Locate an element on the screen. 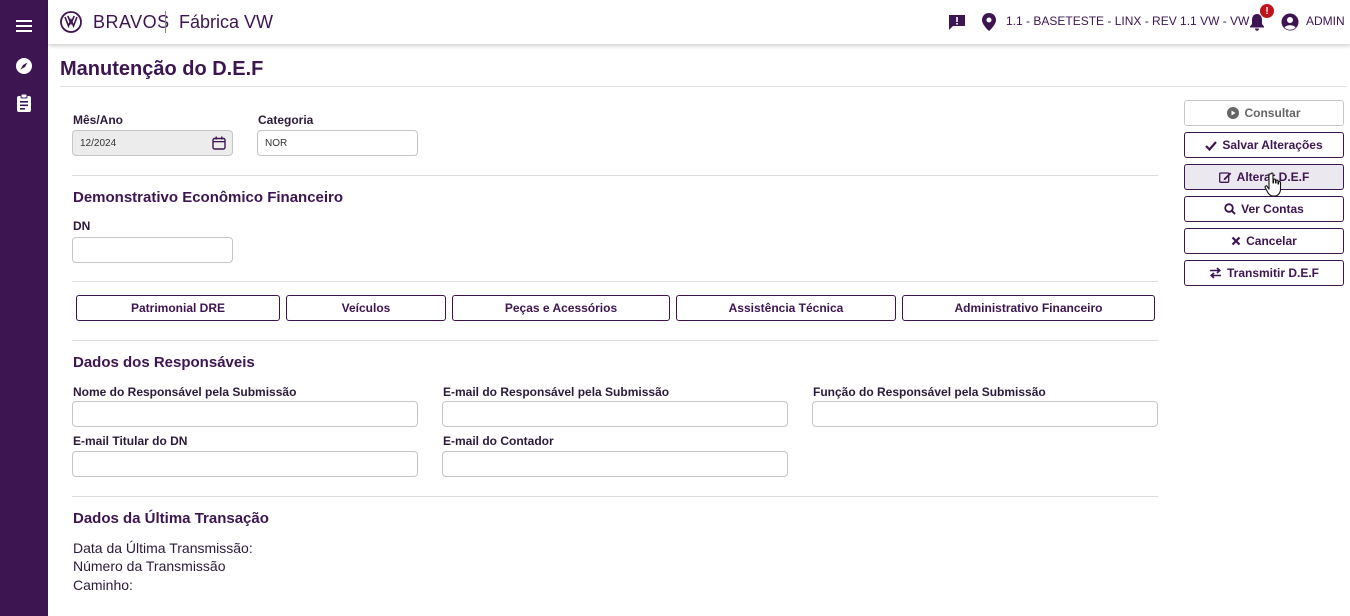  calendar-icon is located at coordinates (219, 143).